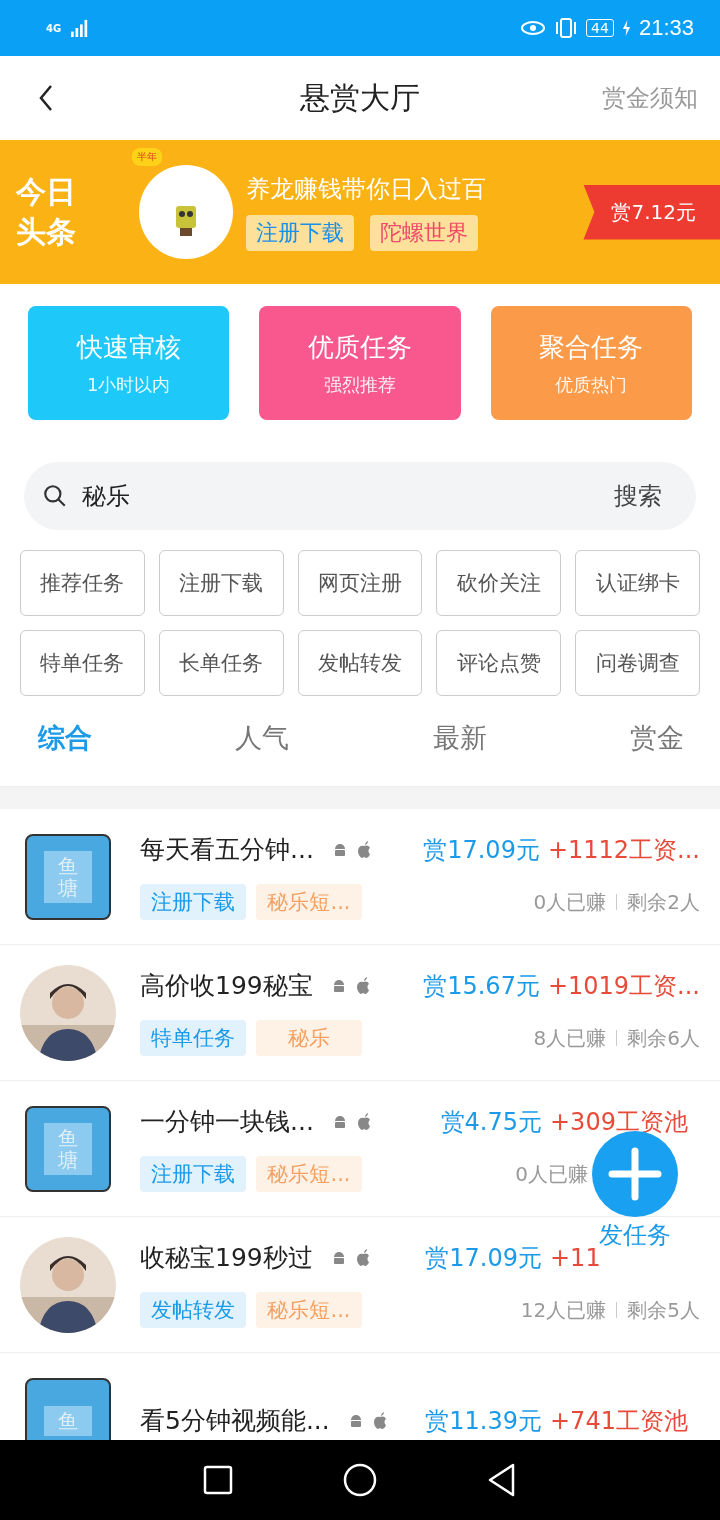  I want to click on reward-ribbon: 赏7.12元, so click(651, 212).